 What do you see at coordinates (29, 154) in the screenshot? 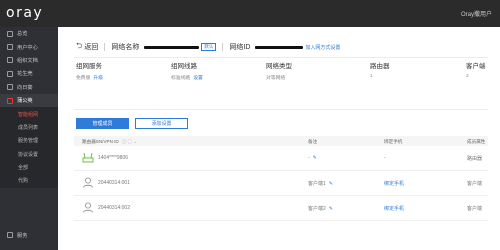
I see `sidebar-subitem-protocol: 协议设置` at bounding box center [29, 154].